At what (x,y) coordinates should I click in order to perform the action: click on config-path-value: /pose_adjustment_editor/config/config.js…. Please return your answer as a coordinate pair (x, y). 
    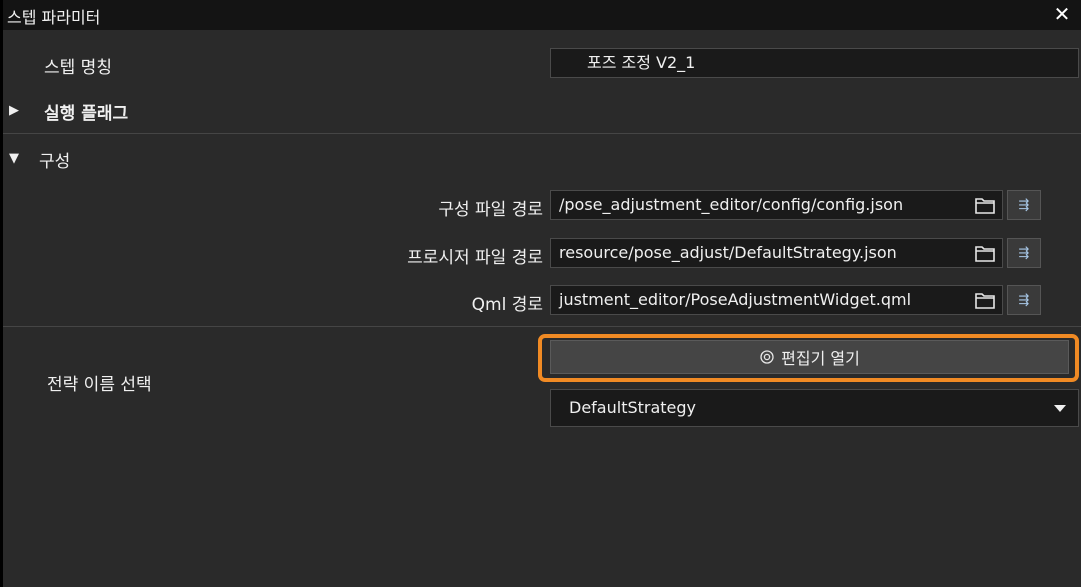
    Looking at the image, I should click on (731, 204).